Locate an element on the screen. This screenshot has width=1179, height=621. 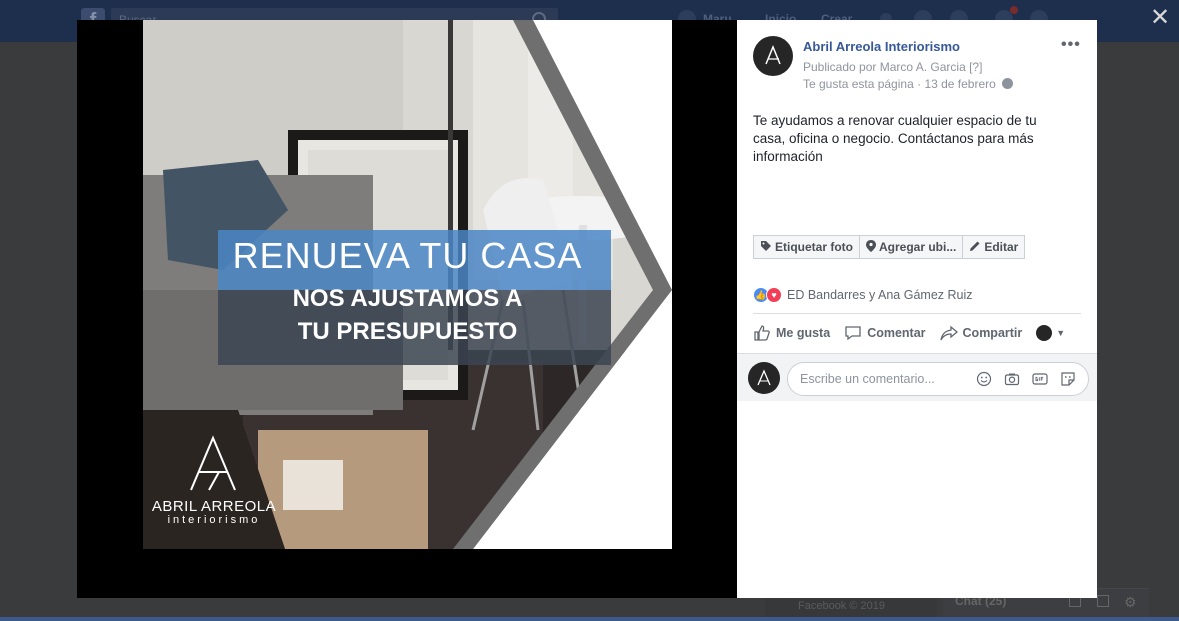
tag-photo-button: Etiquetar foto is located at coordinates (806, 247).